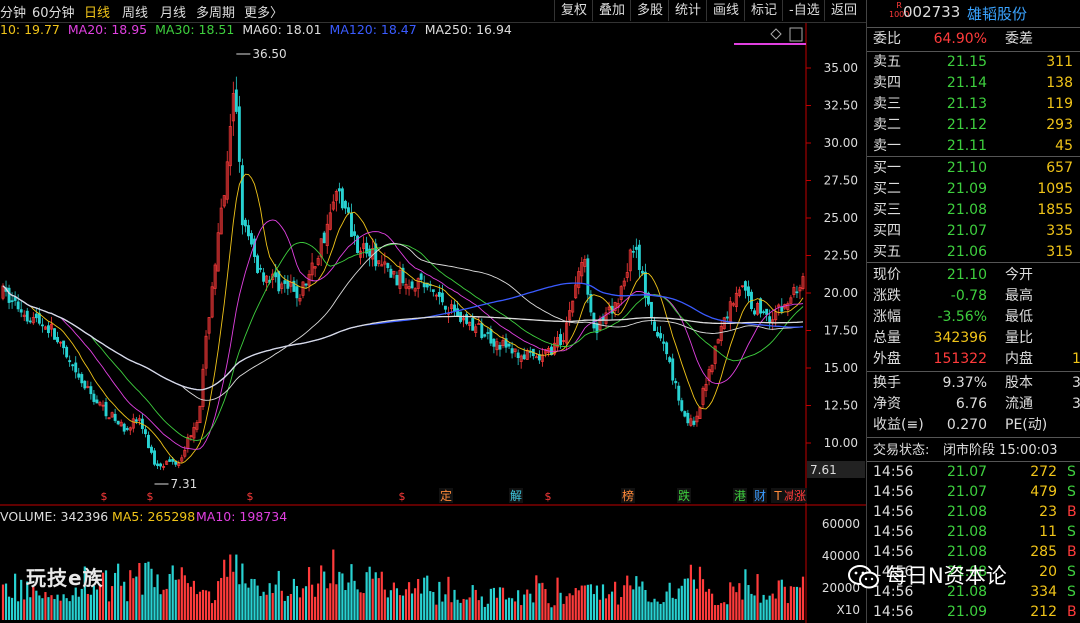 The height and width of the screenshot is (623, 1080). I want to click on diamond-icon, so click(776, 34).